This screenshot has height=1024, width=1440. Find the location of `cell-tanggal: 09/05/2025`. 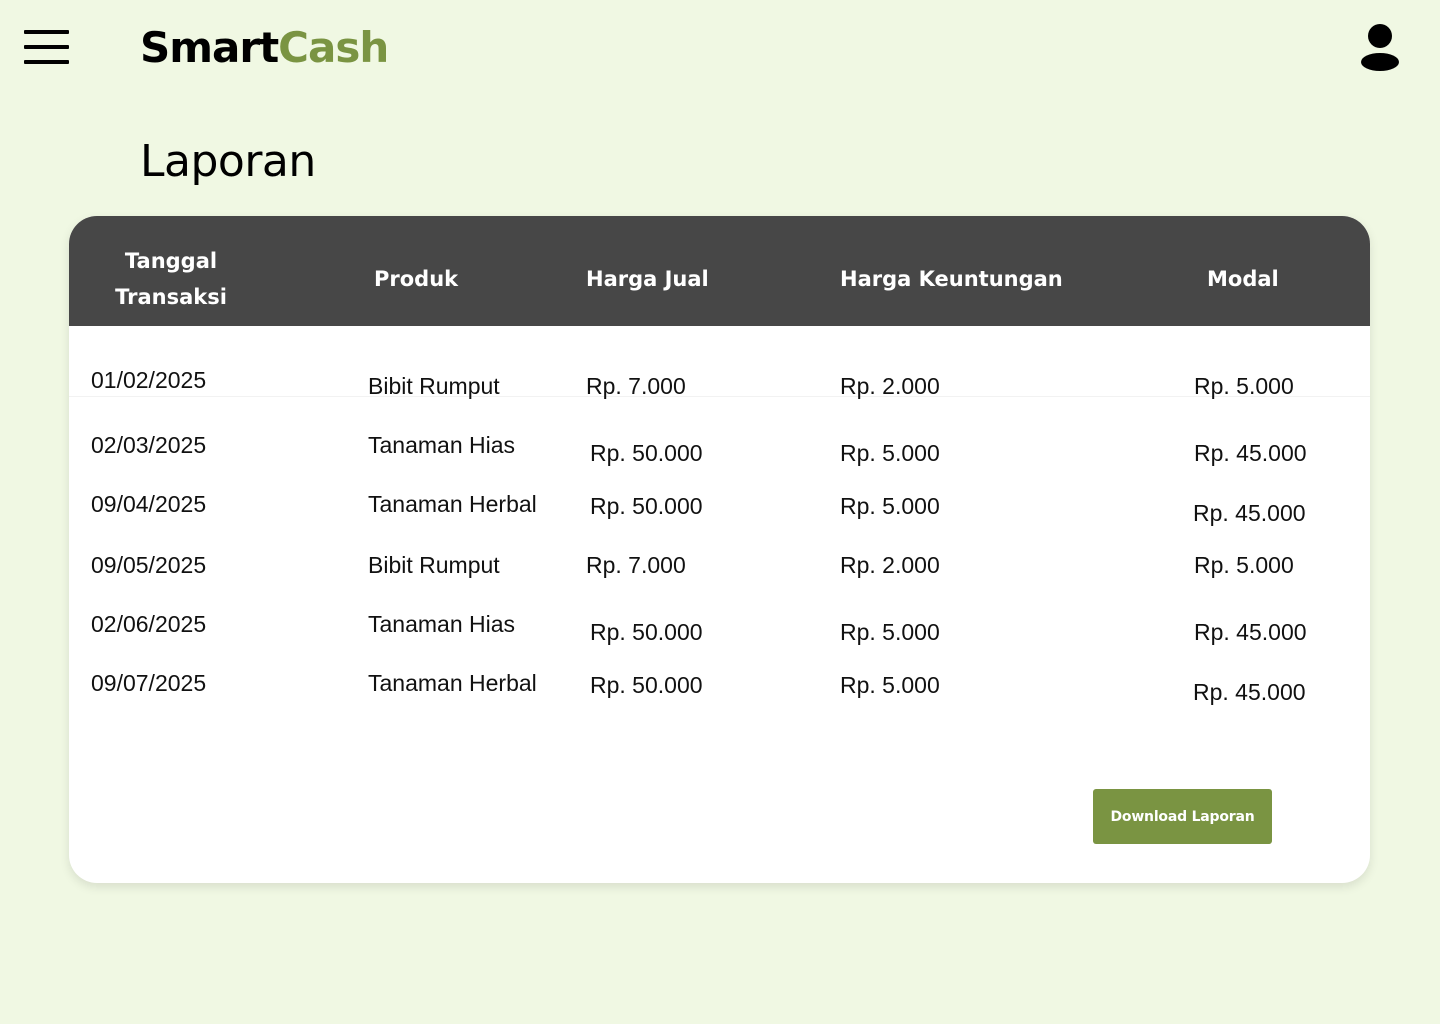

cell-tanggal: 09/05/2025 is located at coordinates (149, 565).